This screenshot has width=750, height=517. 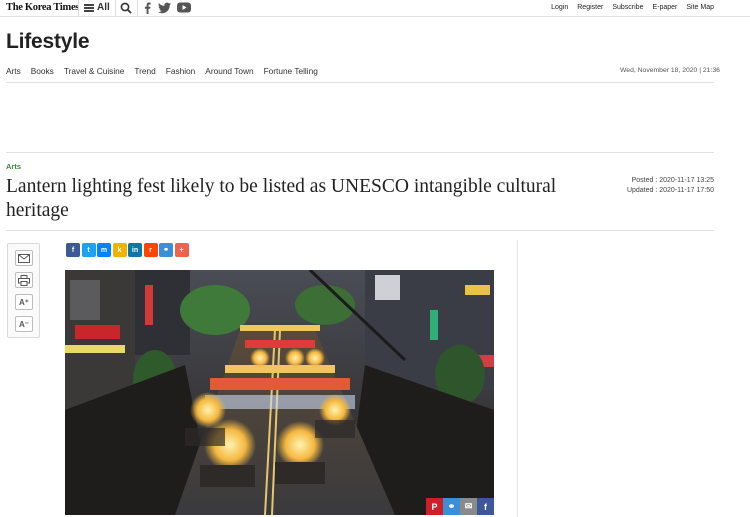 What do you see at coordinates (181, 71) in the screenshot?
I see `subnav-item-fashion: Fashion` at bounding box center [181, 71].